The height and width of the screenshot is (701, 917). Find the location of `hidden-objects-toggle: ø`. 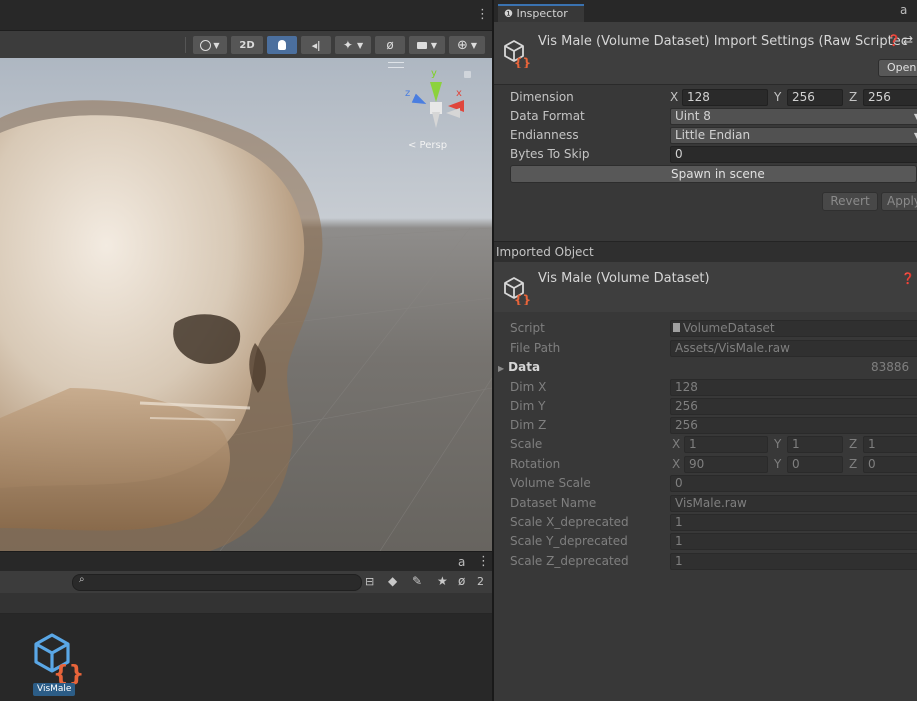

hidden-objects-toggle: ø is located at coordinates (390, 45).